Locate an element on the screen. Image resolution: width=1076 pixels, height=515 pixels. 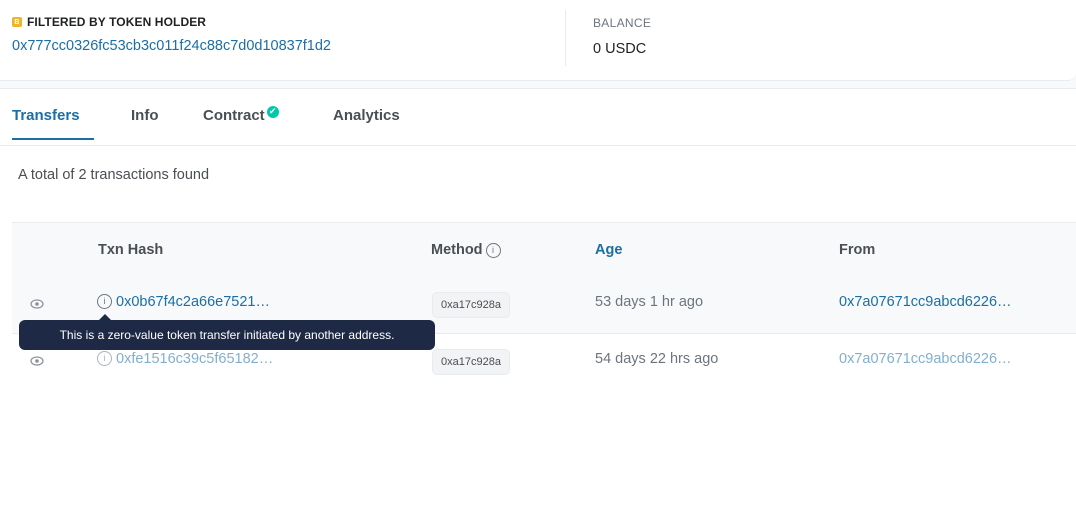
age-cell: 53 days 1 hr ago is located at coordinates (649, 302).